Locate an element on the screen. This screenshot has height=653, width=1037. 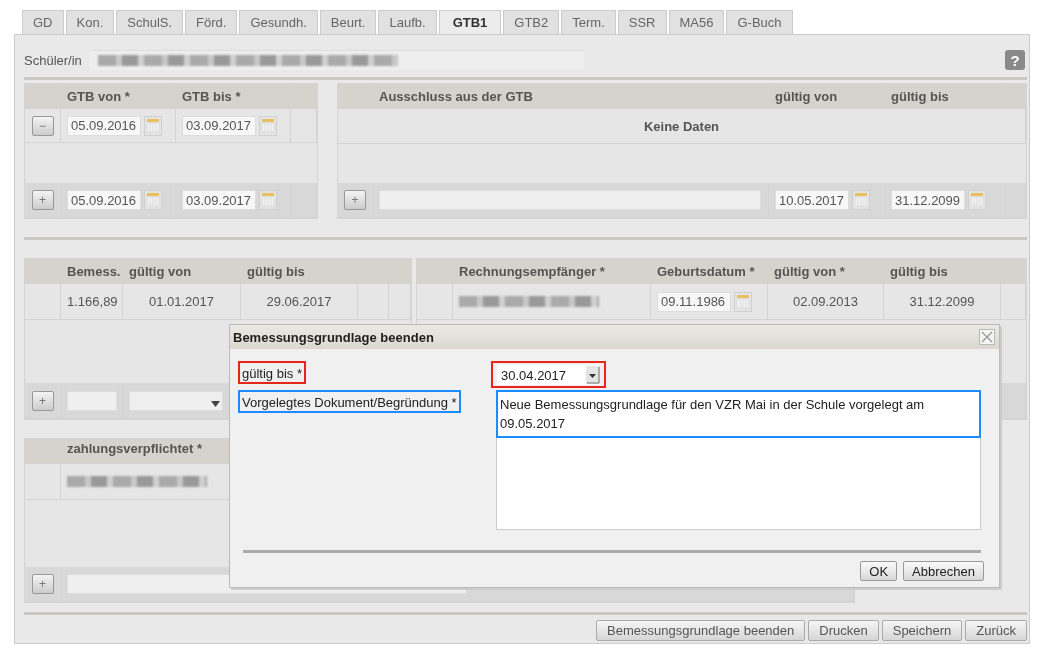
tab: Gesundh. is located at coordinates (278, 22).